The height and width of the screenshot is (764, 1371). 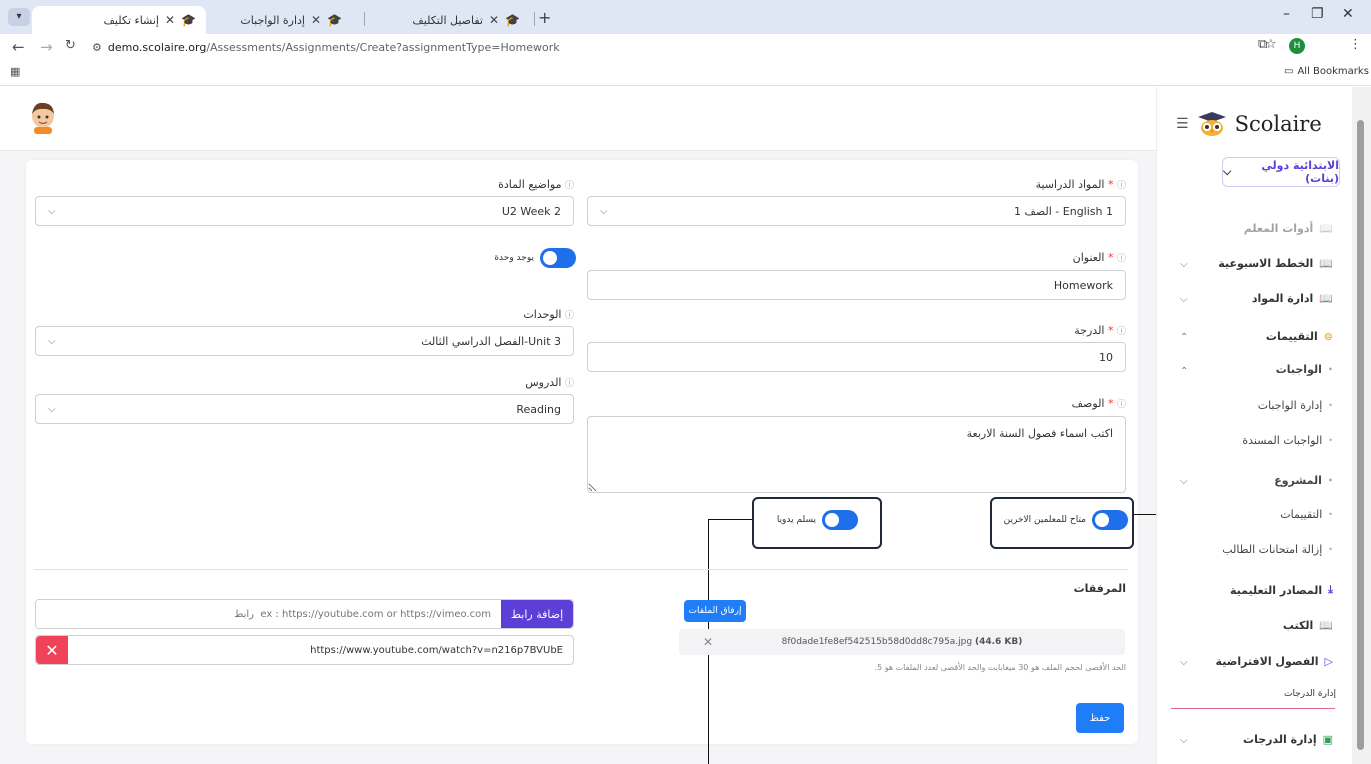 What do you see at coordinates (1277, 549) in the screenshot?
I see `sidebar-item-remove-exams: • إزالة امتحانات الطالب` at bounding box center [1277, 549].